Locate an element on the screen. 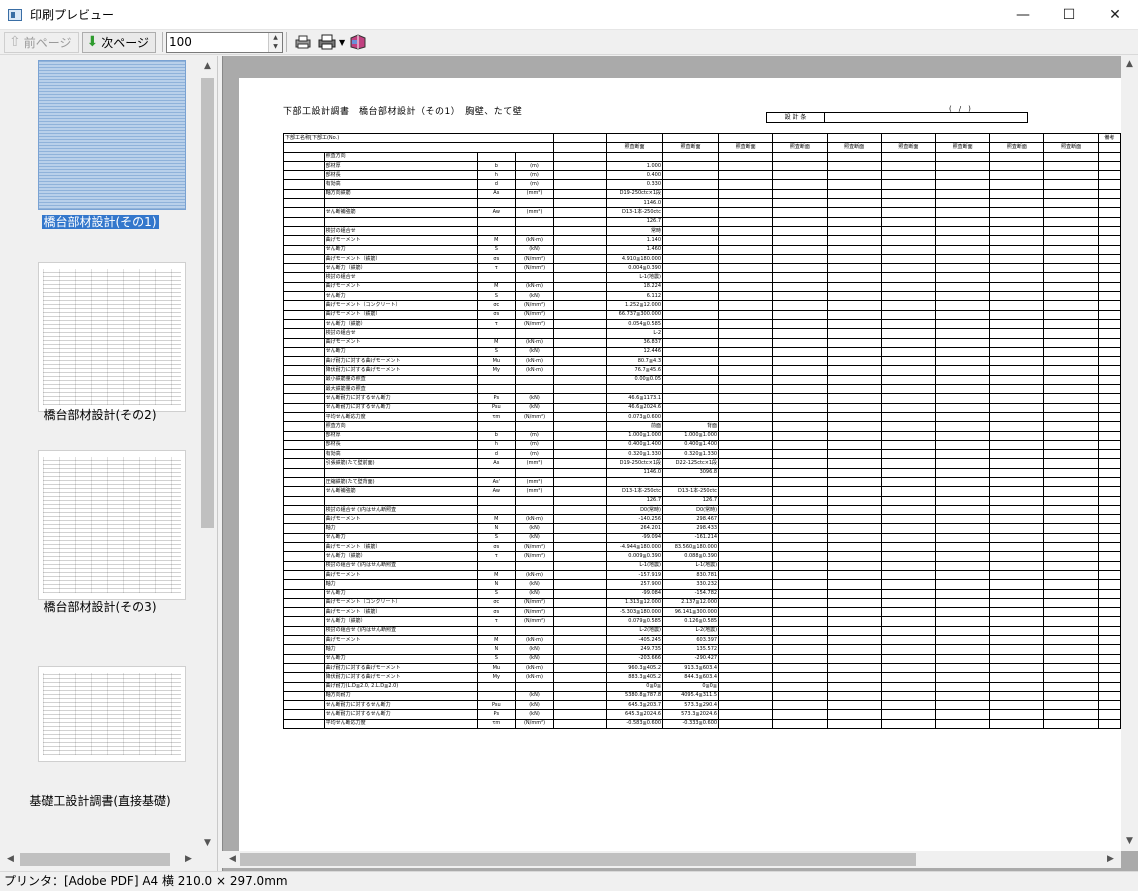 The height and width of the screenshot is (891, 1138). table-row: せん断力（鉄筋） τ (N/mm²) 0.054≦0.585 is located at coordinates (702, 324).